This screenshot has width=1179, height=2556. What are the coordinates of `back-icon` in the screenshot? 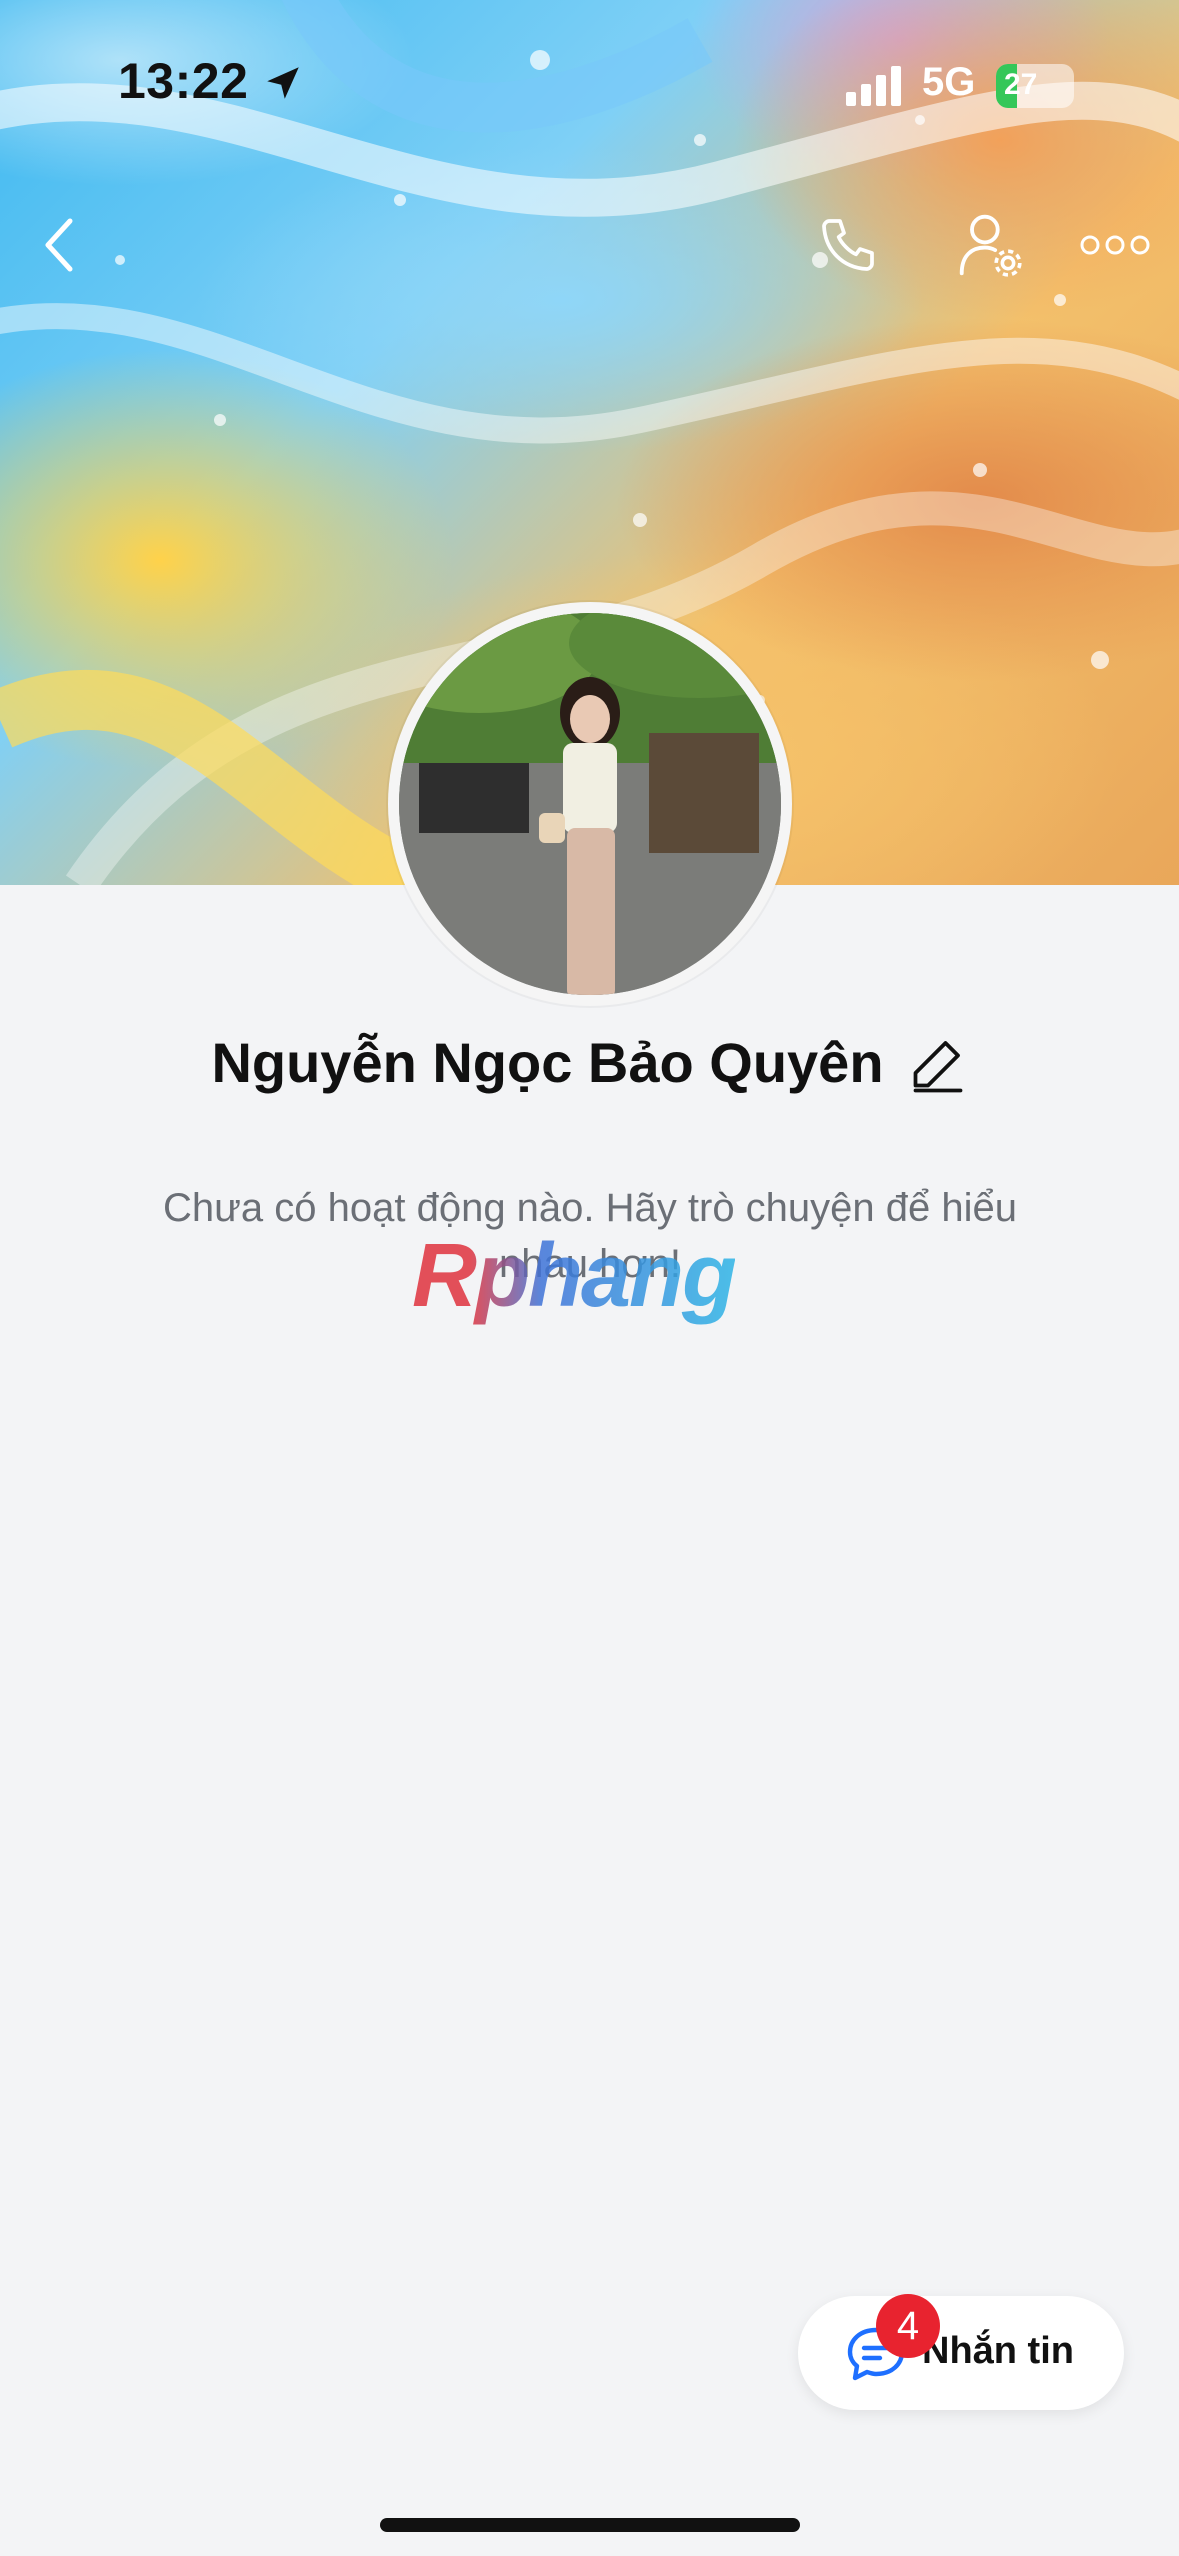 It's located at (59, 245).